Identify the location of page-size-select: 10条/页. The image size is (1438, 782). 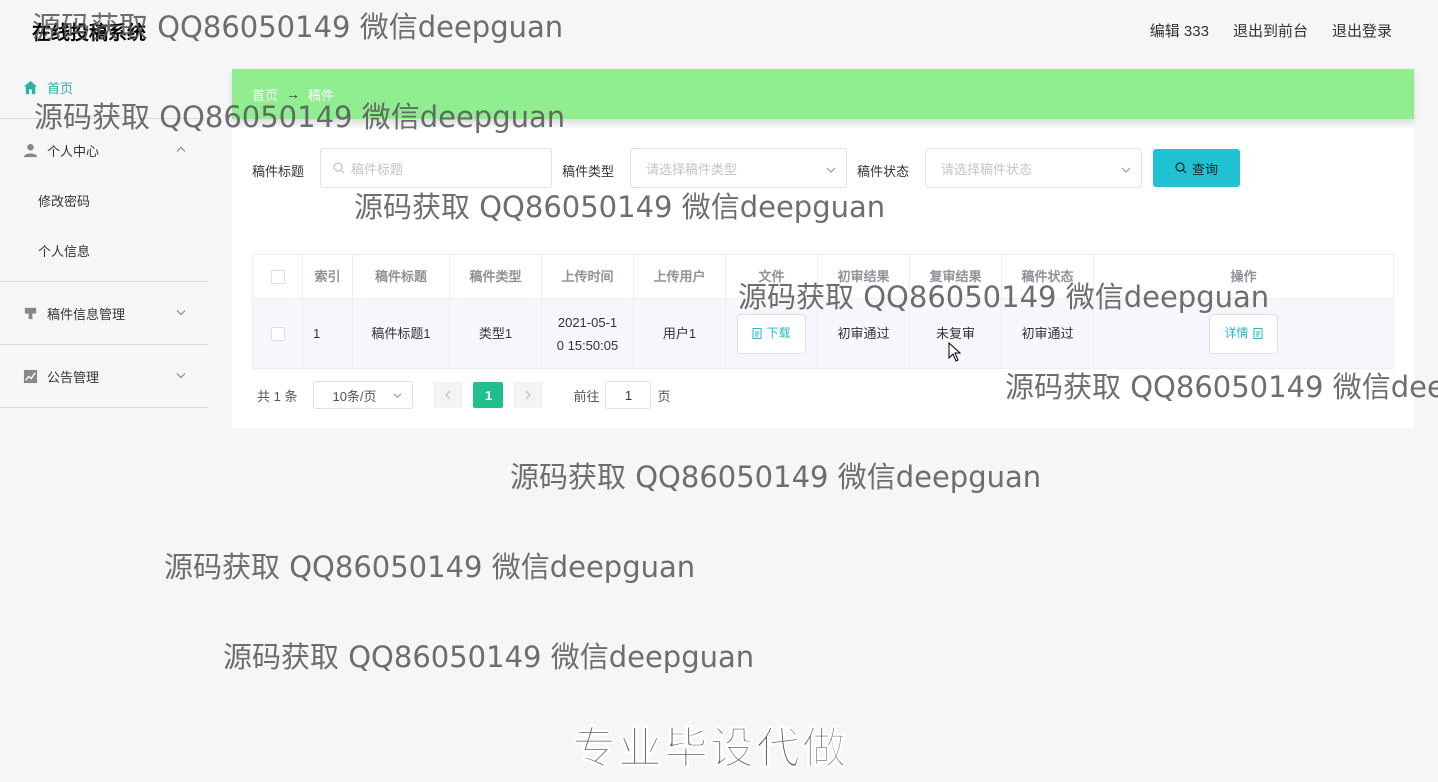
(363, 395).